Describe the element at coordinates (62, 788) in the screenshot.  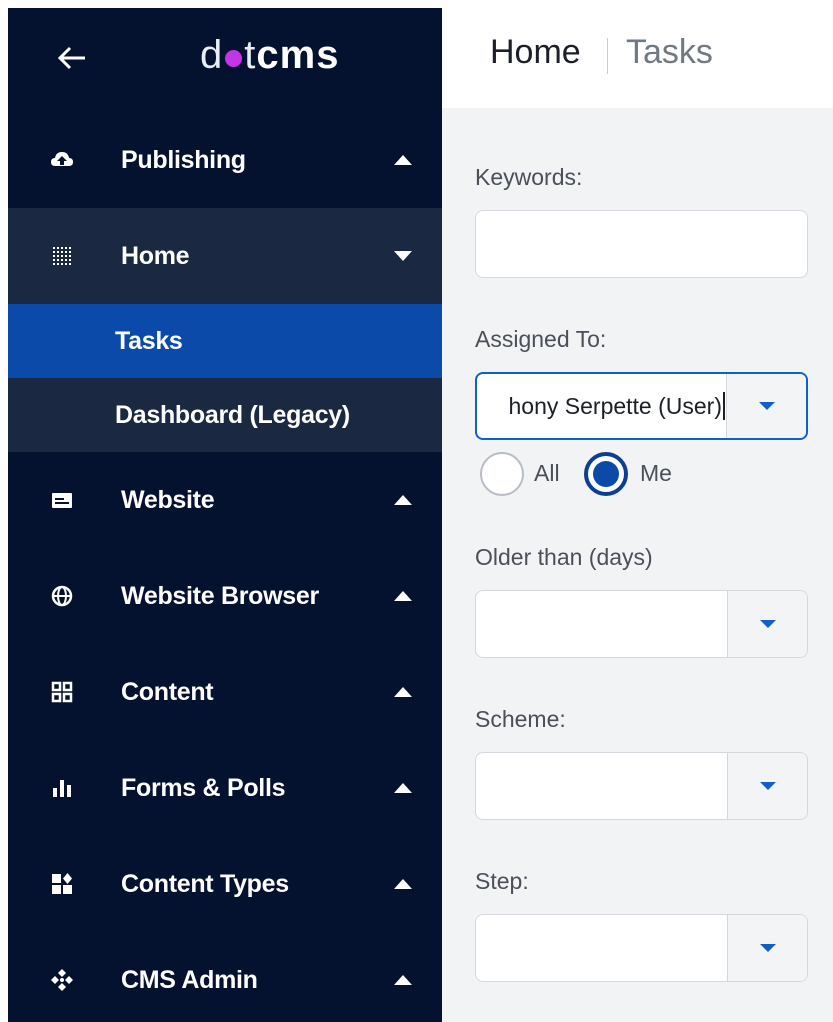
I see `bar-chart-icon` at that location.